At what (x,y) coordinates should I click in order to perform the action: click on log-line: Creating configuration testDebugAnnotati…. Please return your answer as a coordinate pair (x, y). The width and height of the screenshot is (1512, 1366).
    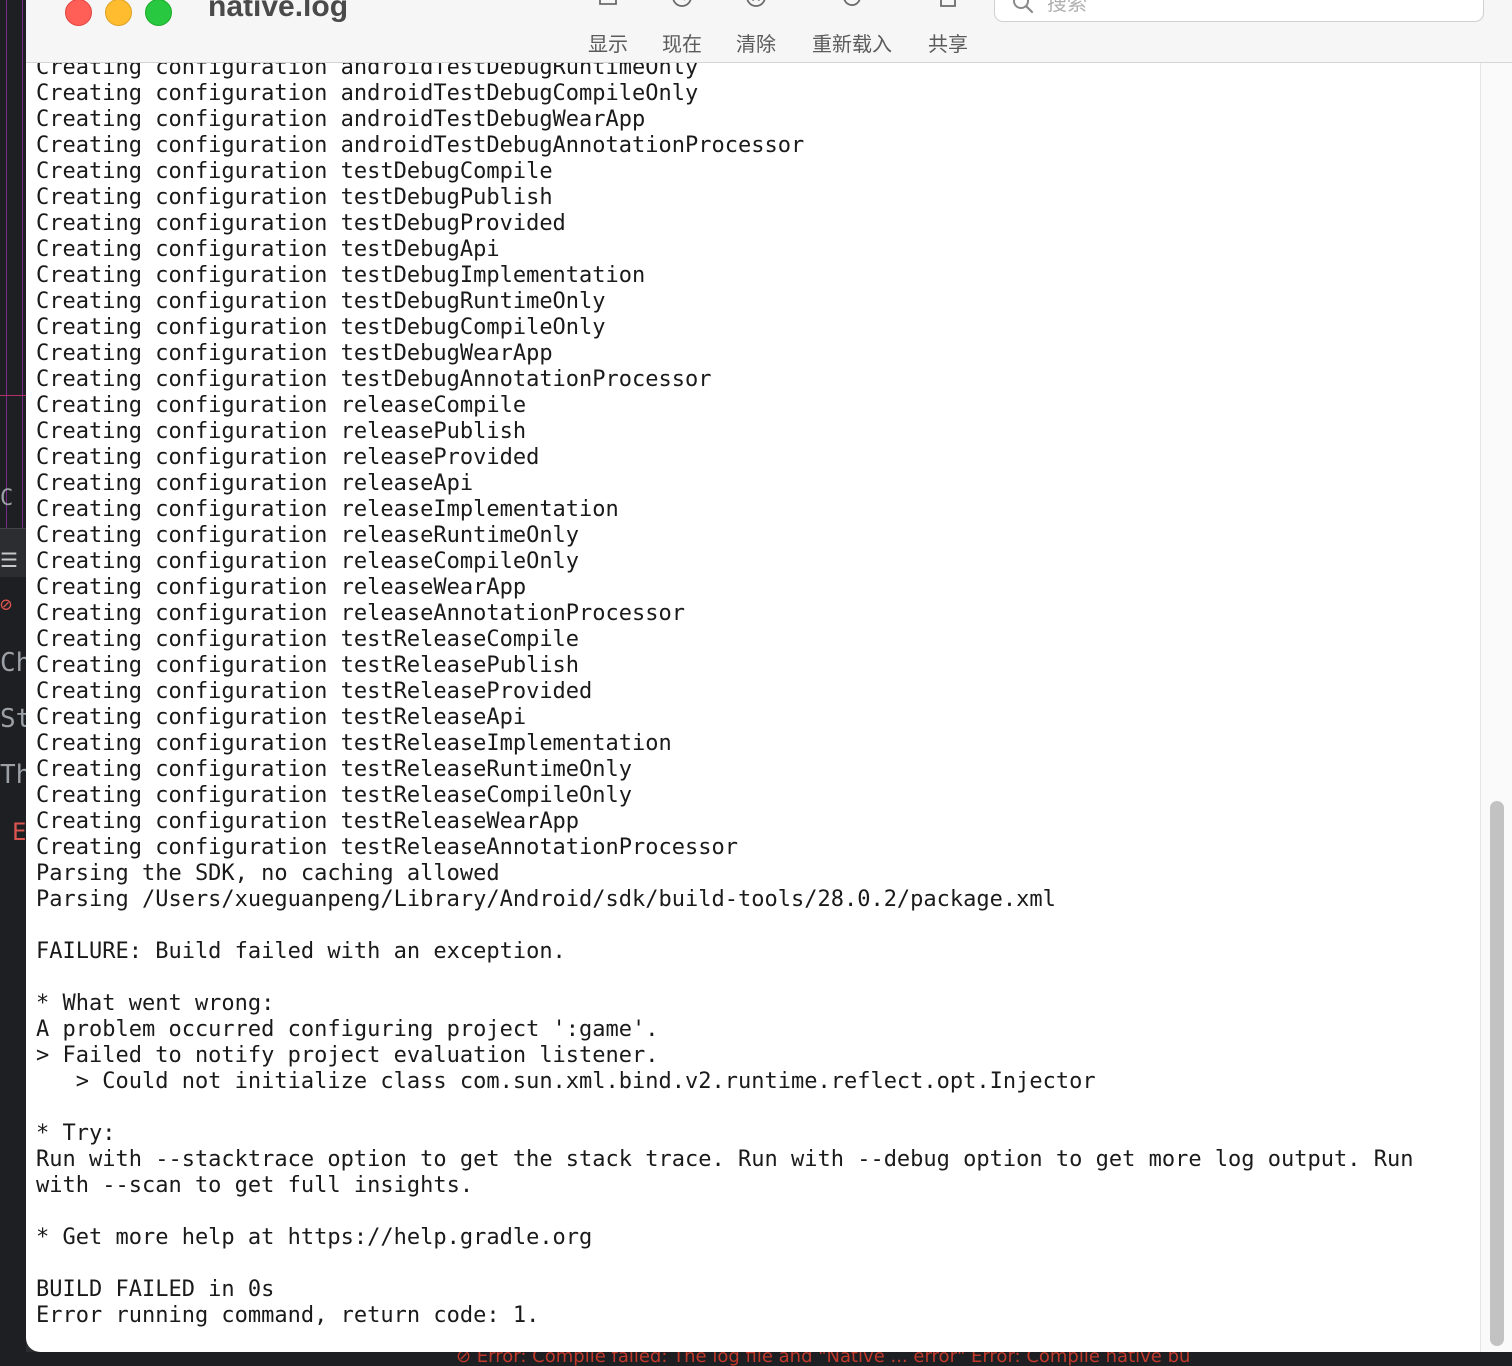
    Looking at the image, I should click on (374, 379).